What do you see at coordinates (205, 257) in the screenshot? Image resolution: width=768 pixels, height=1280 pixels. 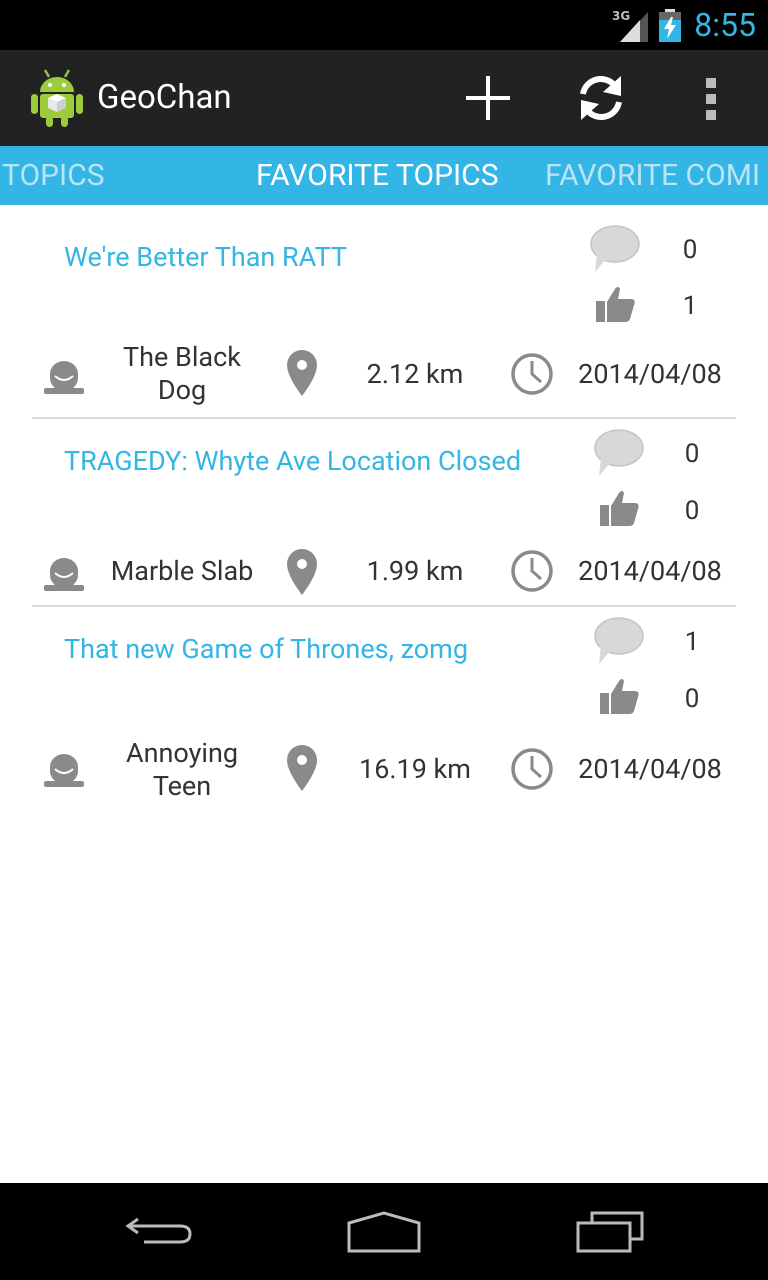 I see `topic-title: We're Better Than RATT` at bounding box center [205, 257].